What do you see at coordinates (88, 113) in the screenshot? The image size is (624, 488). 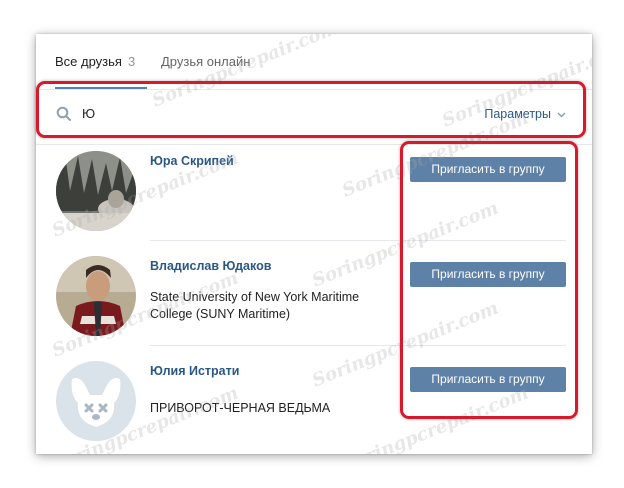 I see `search-input: Ю` at bounding box center [88, 113].